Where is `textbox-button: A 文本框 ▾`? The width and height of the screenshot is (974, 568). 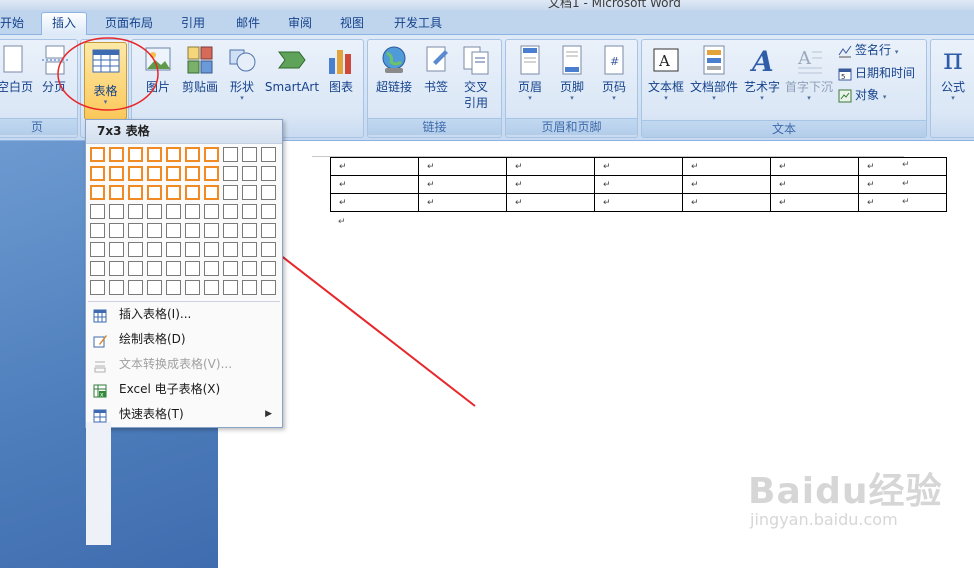
textbox-button: A 文本框 ▾ is located at coordinates (666, 73).